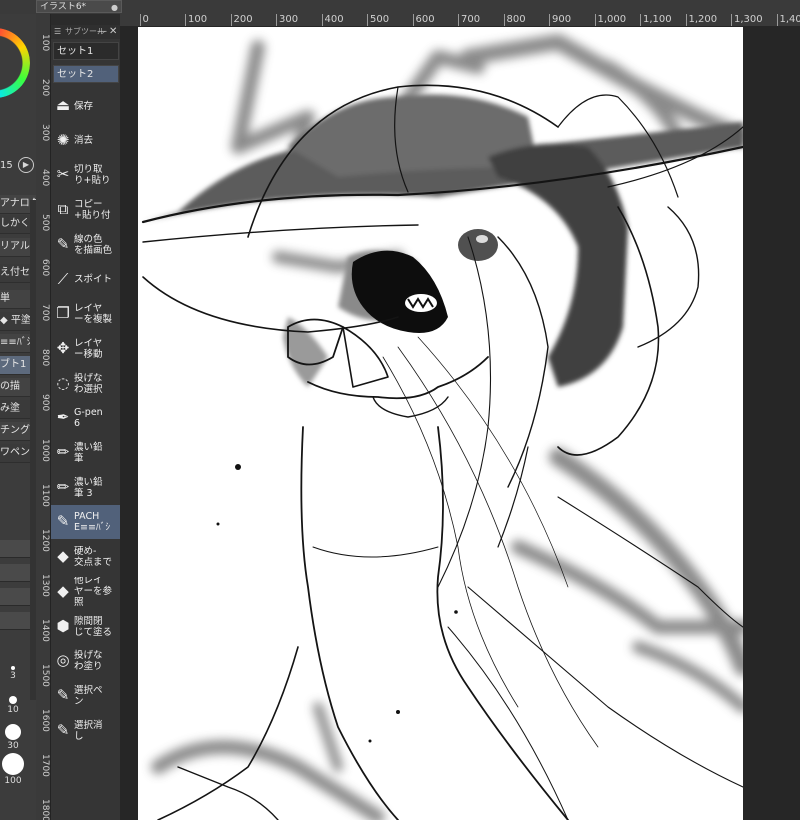  What do you see at coordinates (13, 746) in the screenshot?
I see `brush-size-label: 30` at bounding box center [13, 746].